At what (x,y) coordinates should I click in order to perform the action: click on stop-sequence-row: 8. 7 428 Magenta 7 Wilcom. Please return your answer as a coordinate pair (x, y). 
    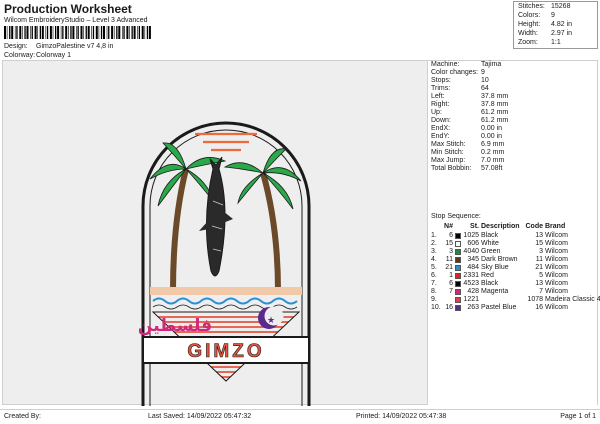
    Looking at the image, I should click on (513, 292).